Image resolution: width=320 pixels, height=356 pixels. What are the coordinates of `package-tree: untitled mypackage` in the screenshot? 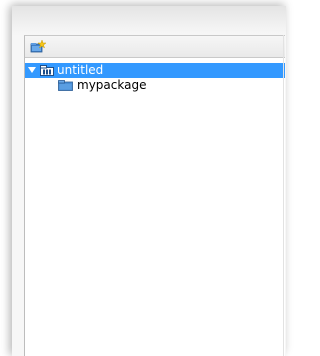 It's located at (155, 78).